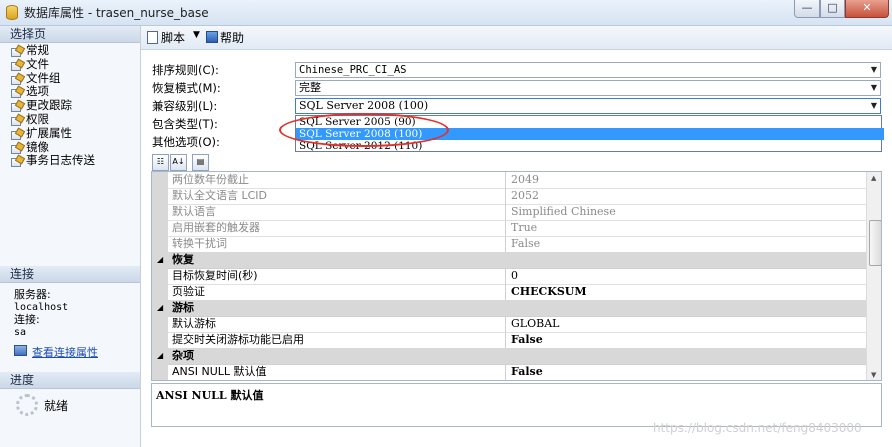  What do you see at coordinates (12, 12) in the screenshot?
I see `database-icon` at bounding box center [12, 12].